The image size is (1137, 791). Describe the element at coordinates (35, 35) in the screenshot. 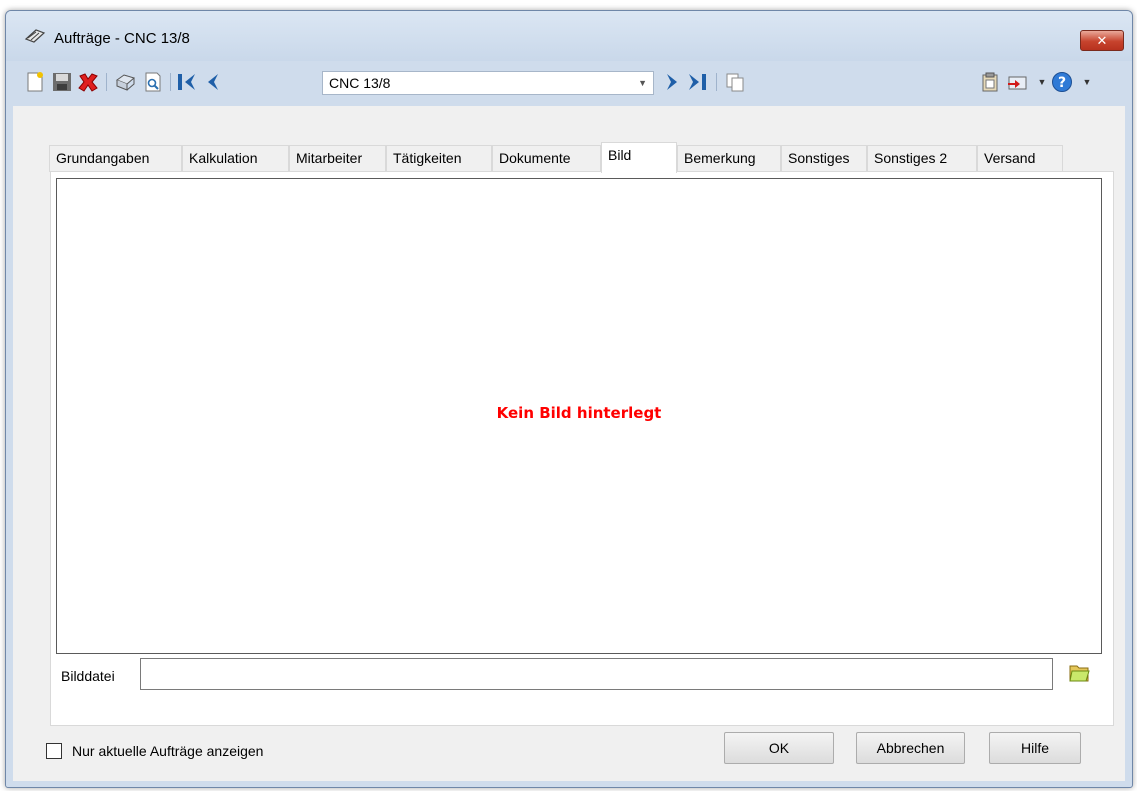

I see `orders-app-icon` at that location.